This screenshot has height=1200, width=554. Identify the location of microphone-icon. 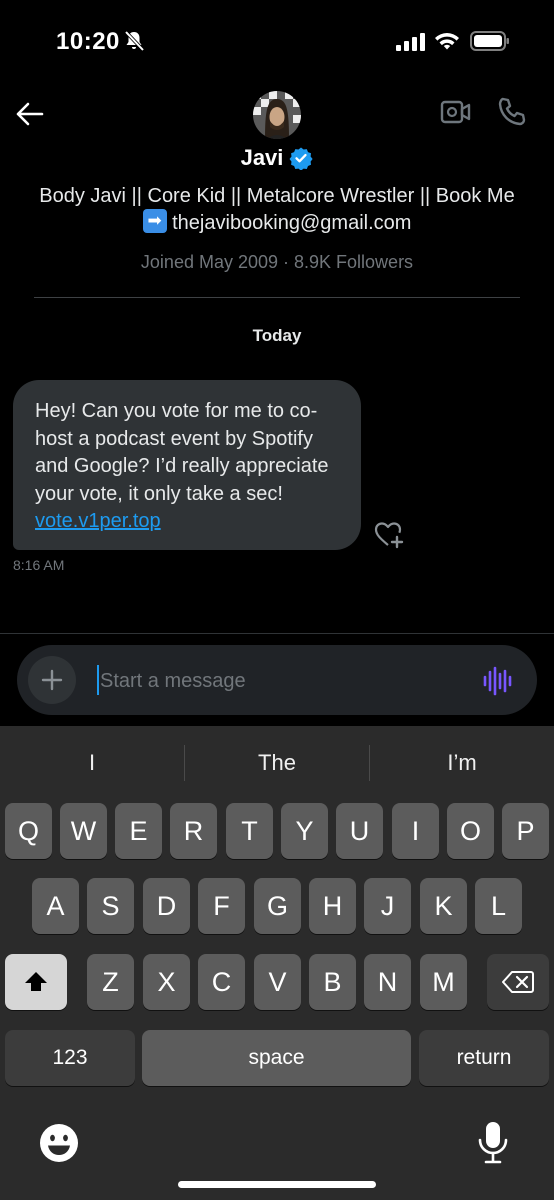
(493, 1143).